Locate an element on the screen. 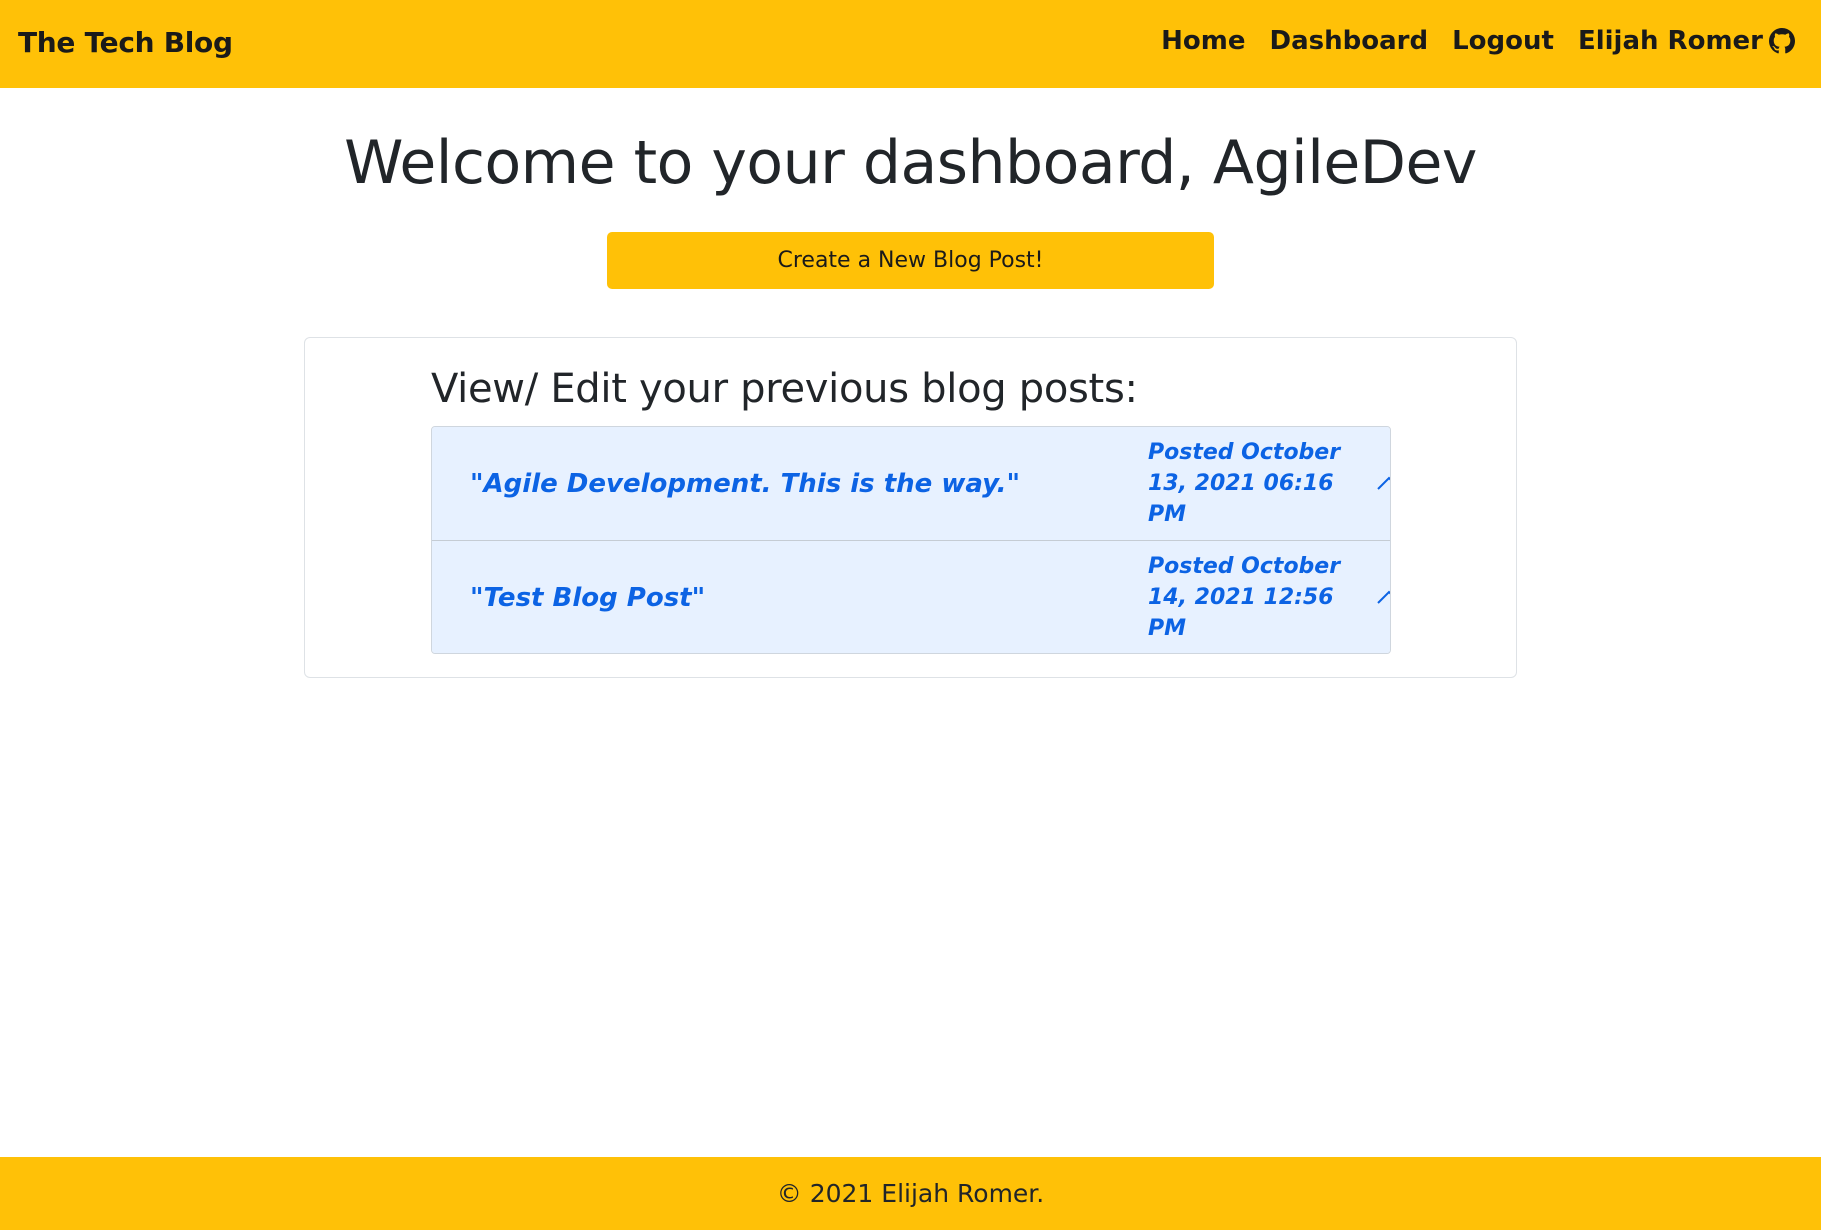 Image resolution: width=1821 pixels, height=1230 pixels. nav-user-name: Elijah Romer is located at coordinates (1670, 41).